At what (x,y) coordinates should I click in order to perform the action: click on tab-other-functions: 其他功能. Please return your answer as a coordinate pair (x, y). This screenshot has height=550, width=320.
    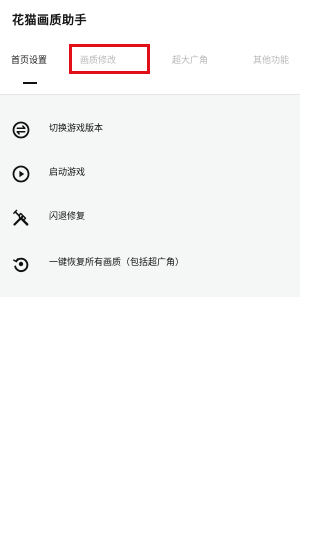
    Looking at the image, I should click on (271, 65).